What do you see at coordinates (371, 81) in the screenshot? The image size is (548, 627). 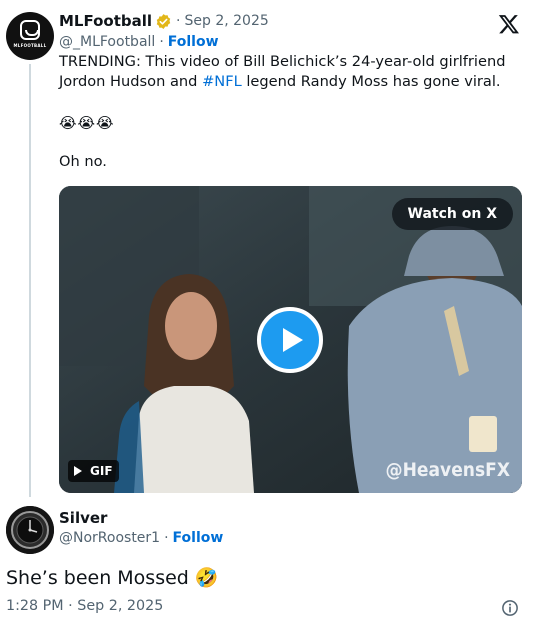 I see `tweet-text-part2: legend Randy Moss has gone viral.` at bounding box center [371, 81].